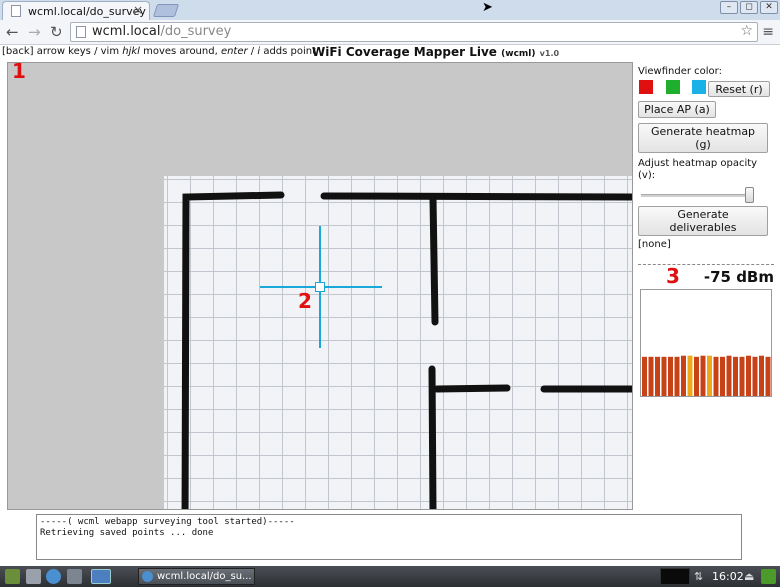 The image size is (780, 587). Describe the element at coordinates (33, 576) in the screenshot. I see `file-manager-icon` at that location.